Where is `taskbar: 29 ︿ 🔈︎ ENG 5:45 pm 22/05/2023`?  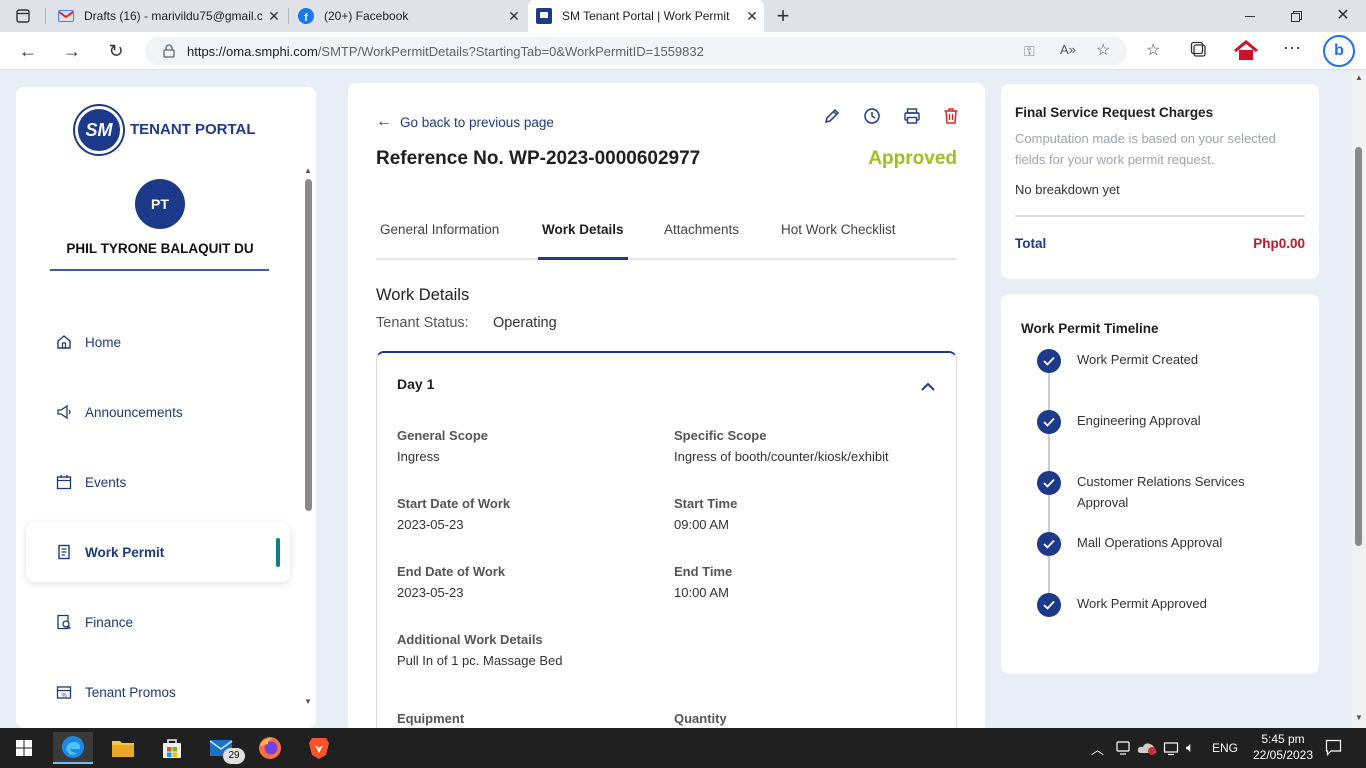
taskbar: 29 ︿ 🔈︎ ENG 5:45 pm 22/05/2023 is located at coordinates (683, 748).